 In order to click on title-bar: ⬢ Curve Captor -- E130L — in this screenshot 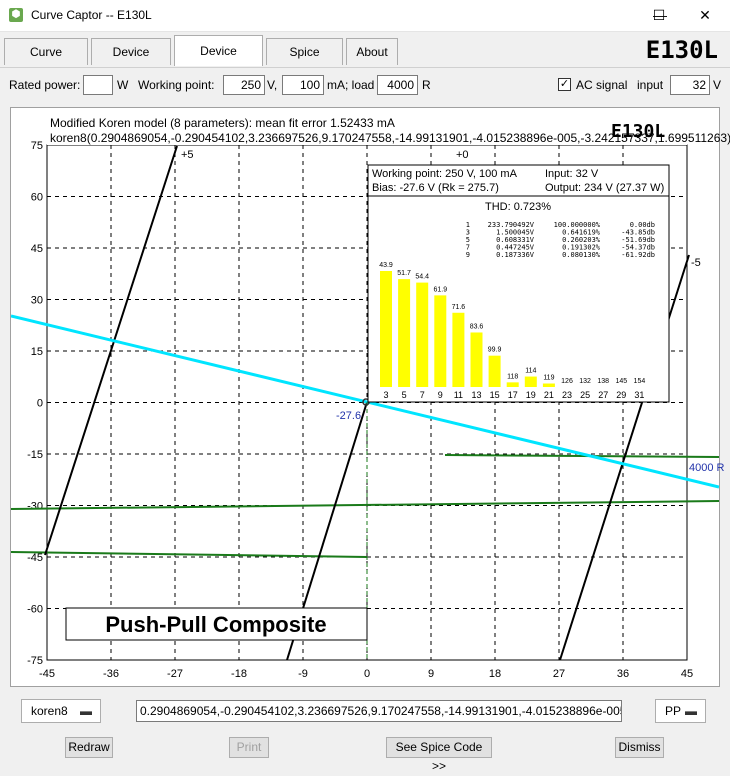, I will do `click(365, 16)`.